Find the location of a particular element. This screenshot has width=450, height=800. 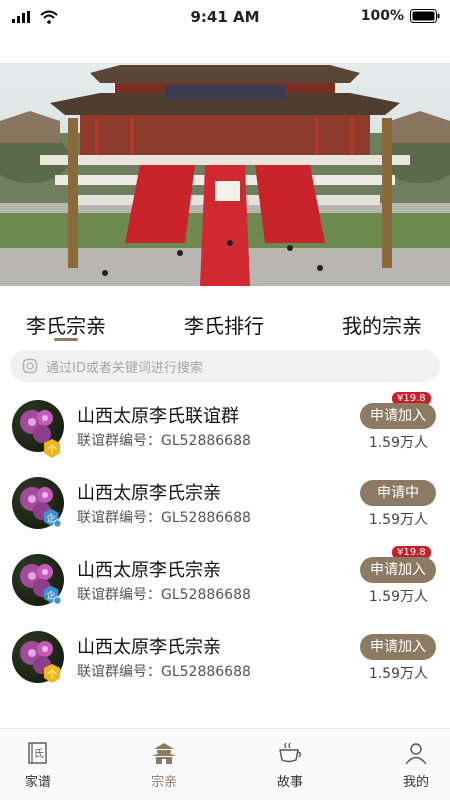

nav-label: 故事 is located at coordinates (289, 782).